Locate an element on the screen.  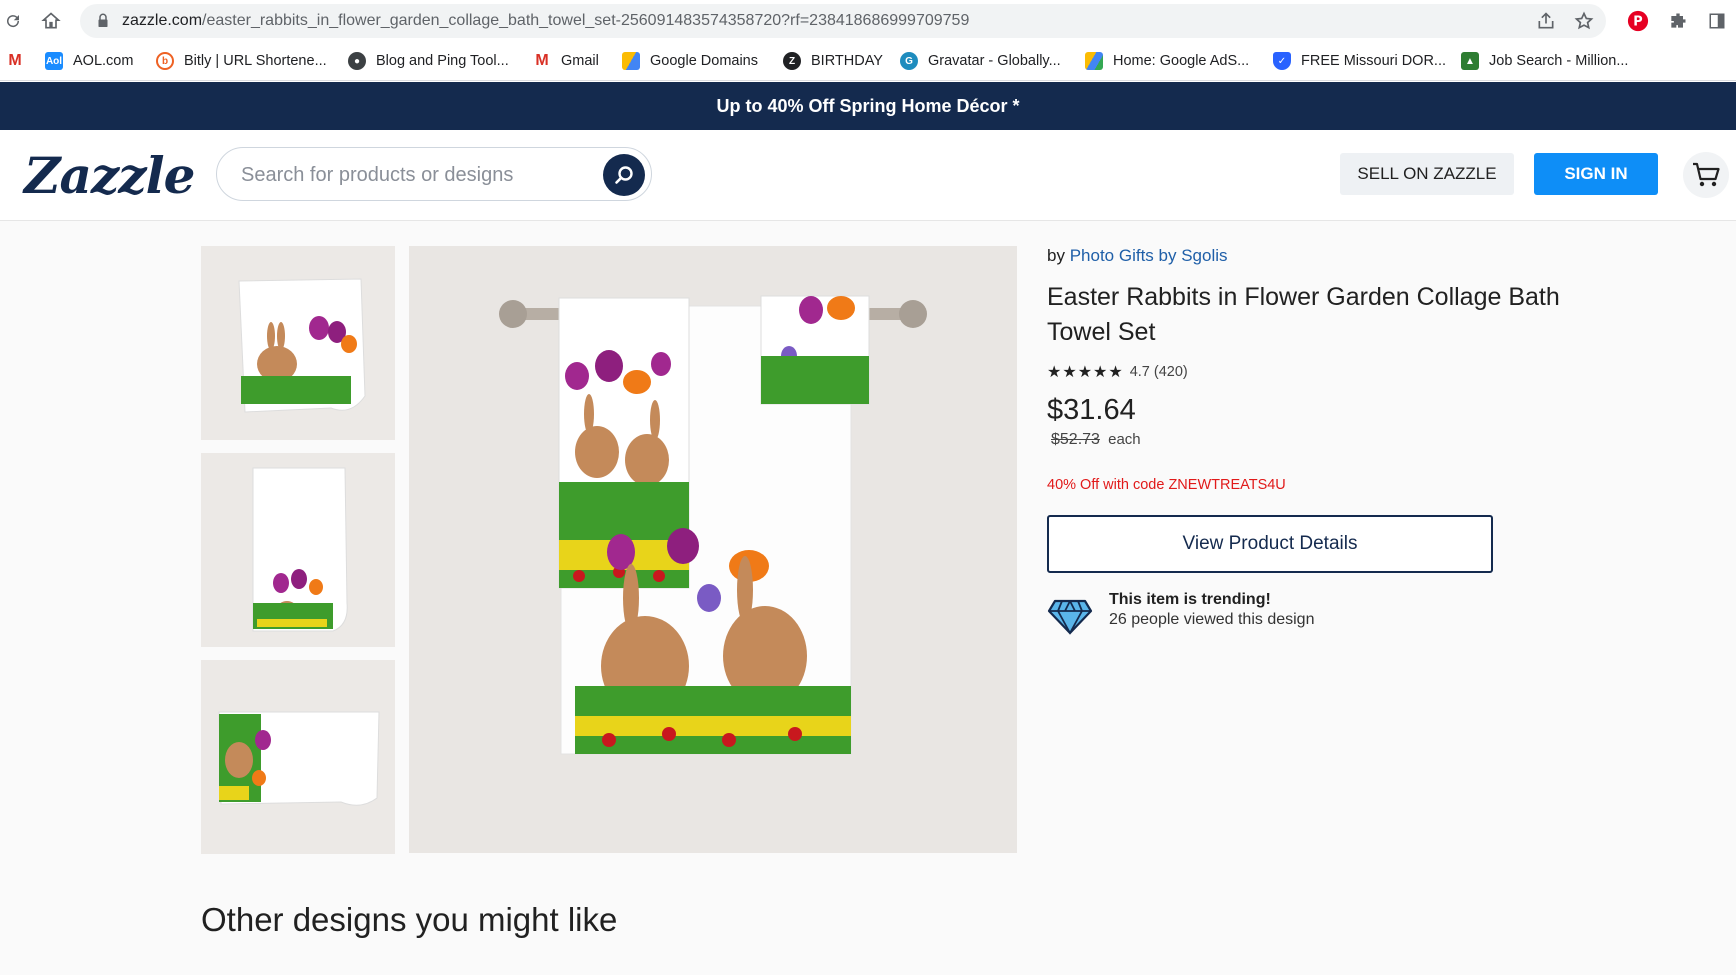
google-domains-icon is located at coordinates (631, 61).